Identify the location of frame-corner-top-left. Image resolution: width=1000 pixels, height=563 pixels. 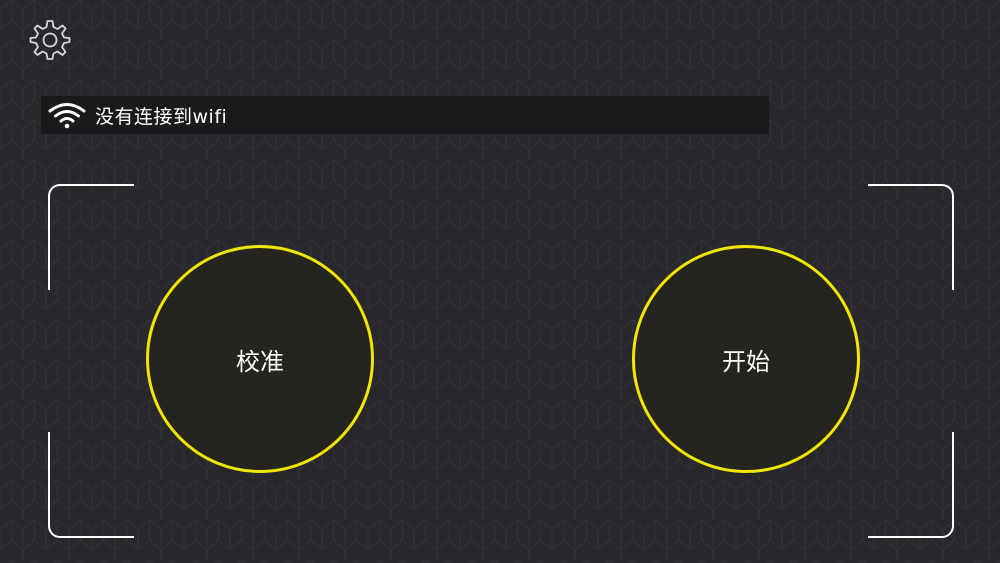
(91, 237).